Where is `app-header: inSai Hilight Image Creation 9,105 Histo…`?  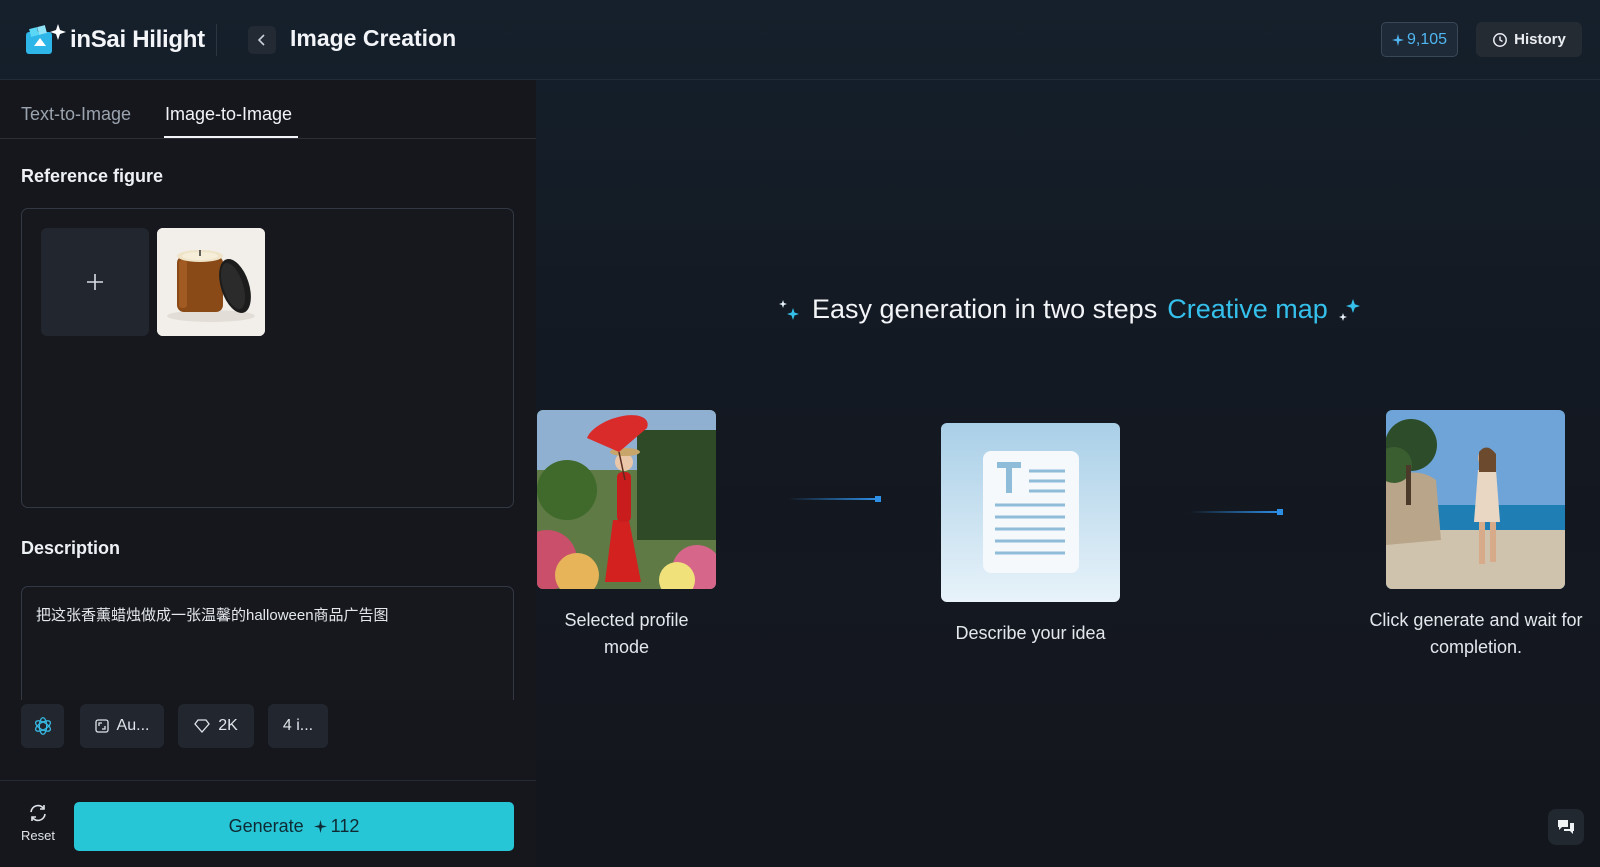
app-header: inSai Hilight Image Creation 9,105 Histo… is located at coordinates (800, 40).